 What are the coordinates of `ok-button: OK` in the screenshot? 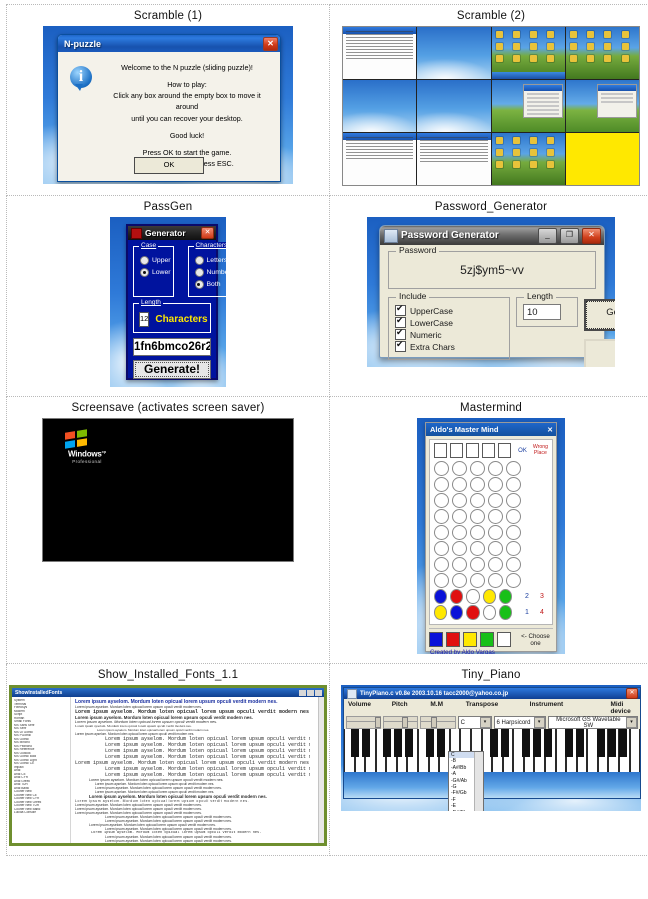 It's located at (169, 165).